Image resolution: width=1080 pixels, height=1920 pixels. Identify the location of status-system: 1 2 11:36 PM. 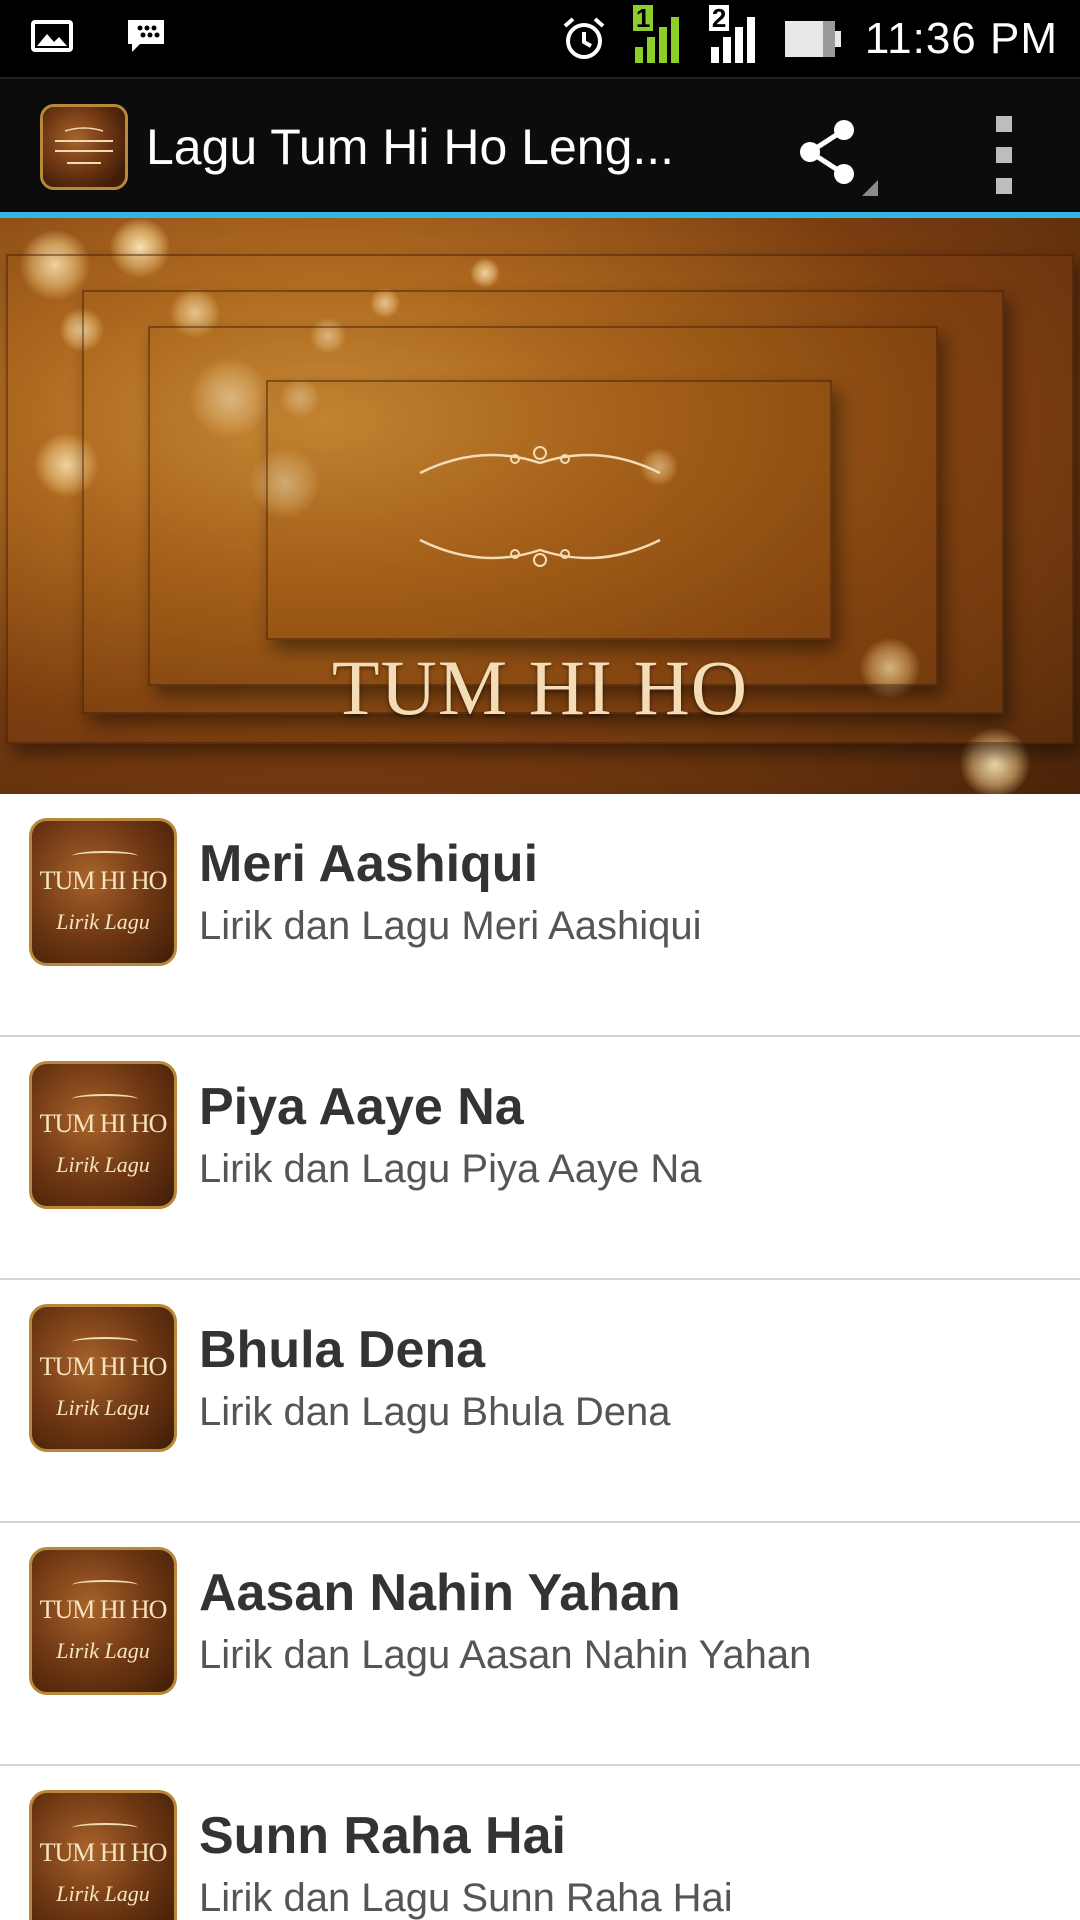
(808, 38).